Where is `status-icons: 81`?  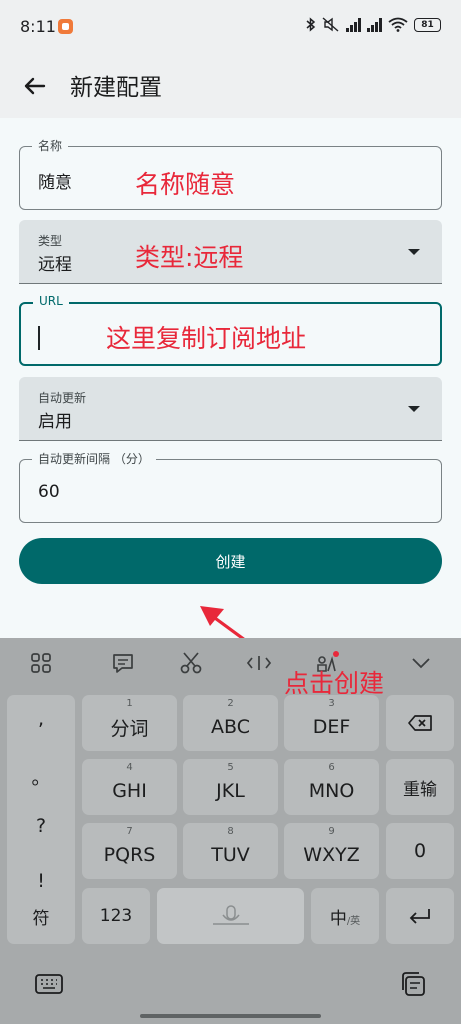
status-icons: 81 is located at coordinates (373, 24).